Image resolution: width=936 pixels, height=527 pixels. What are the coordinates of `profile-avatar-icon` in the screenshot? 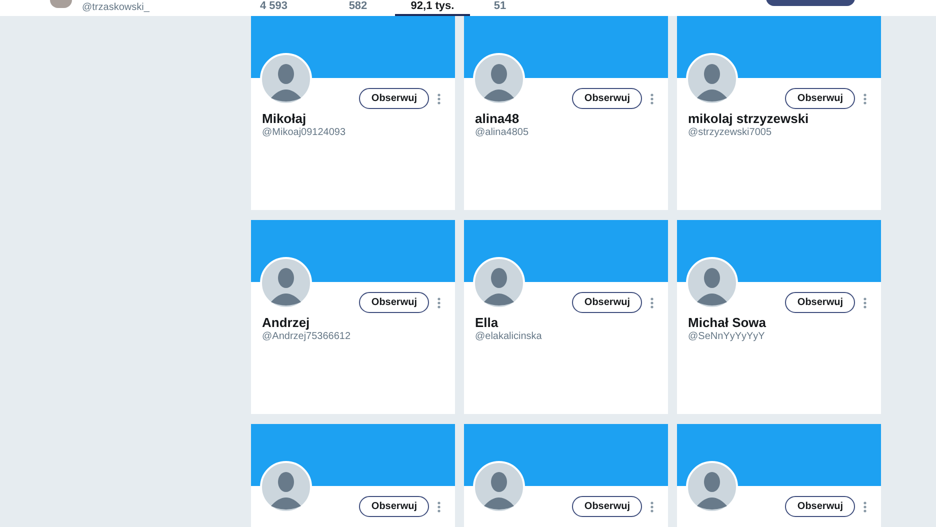 It's located at (61, 4).